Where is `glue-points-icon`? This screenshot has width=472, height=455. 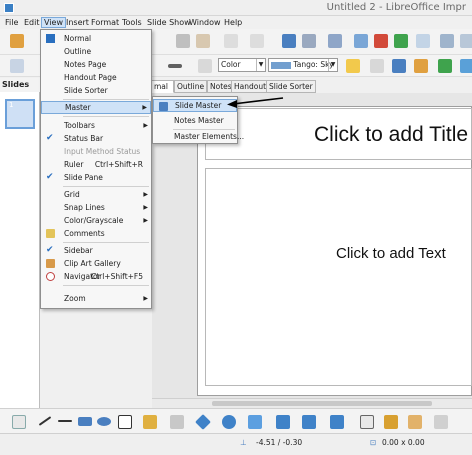
glue-points-icon is located at coordinates (391, 422).